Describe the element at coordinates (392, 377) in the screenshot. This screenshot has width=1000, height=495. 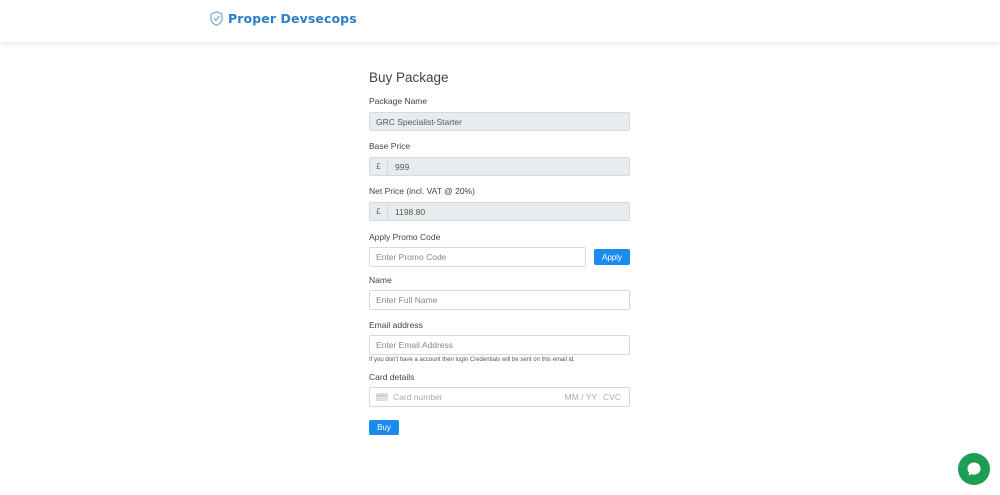
I see `card-details-label: Card details` at that location.